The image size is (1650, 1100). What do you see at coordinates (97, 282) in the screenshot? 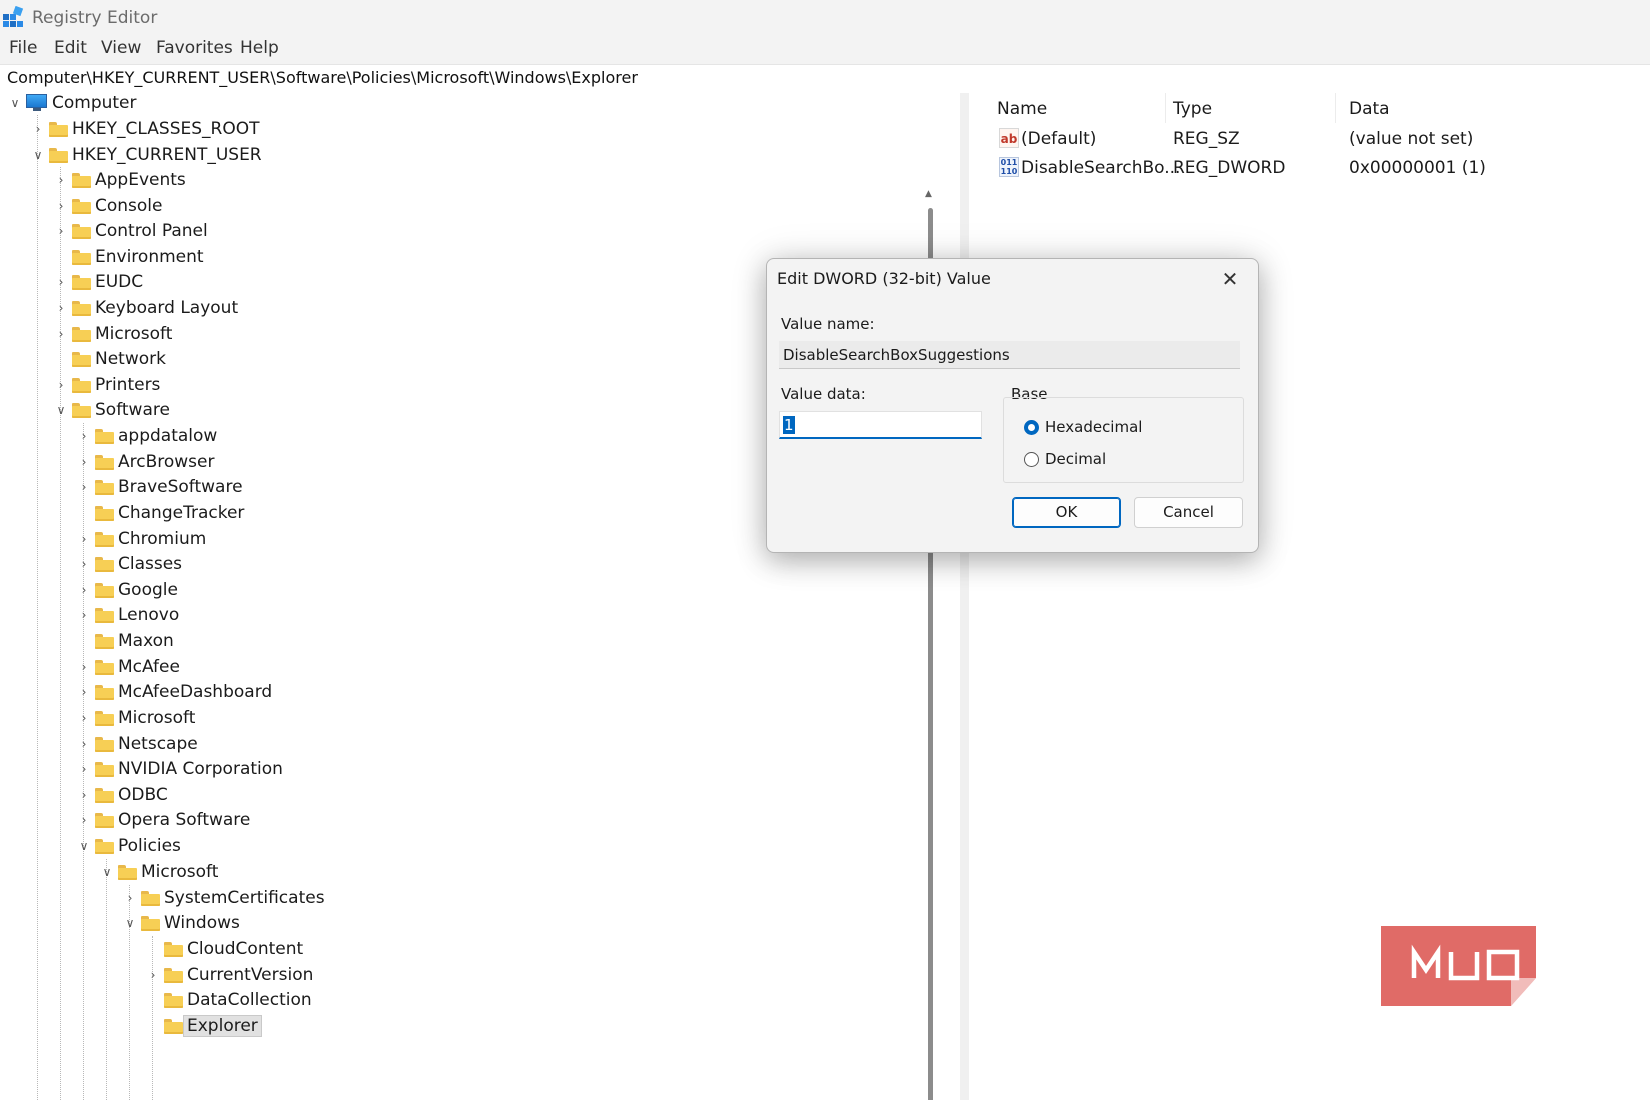
I see `tree-node-eudc: › EUDC` at bounding box center [97, 282].